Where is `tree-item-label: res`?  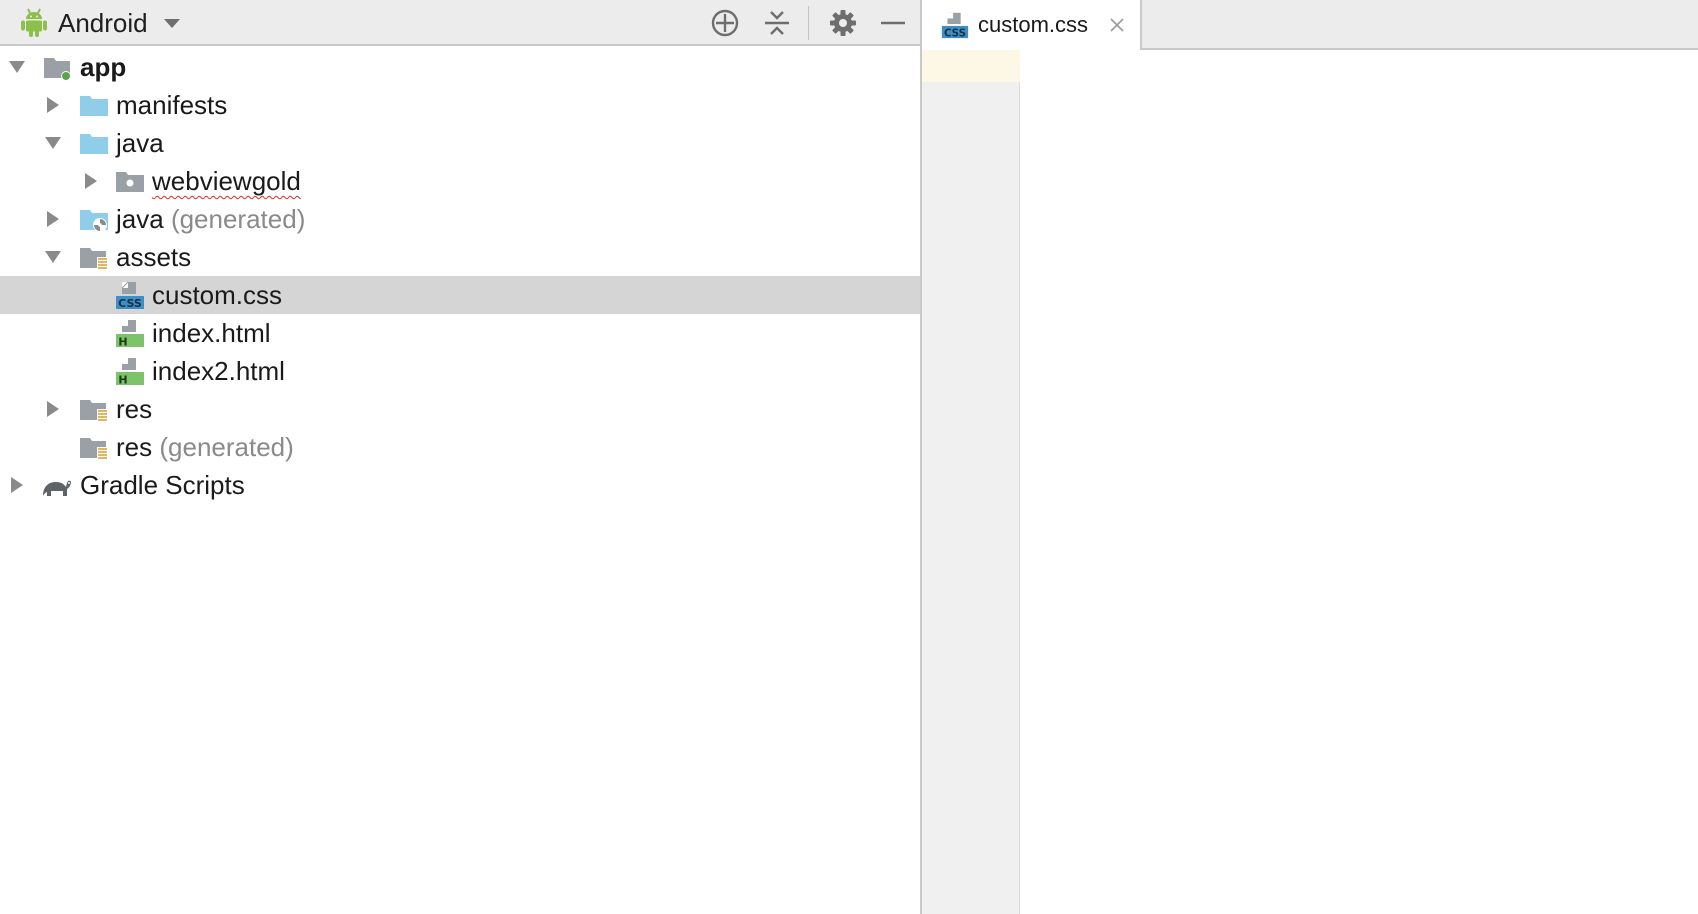 tree-item-label: res is located at coordinates (134, 409).